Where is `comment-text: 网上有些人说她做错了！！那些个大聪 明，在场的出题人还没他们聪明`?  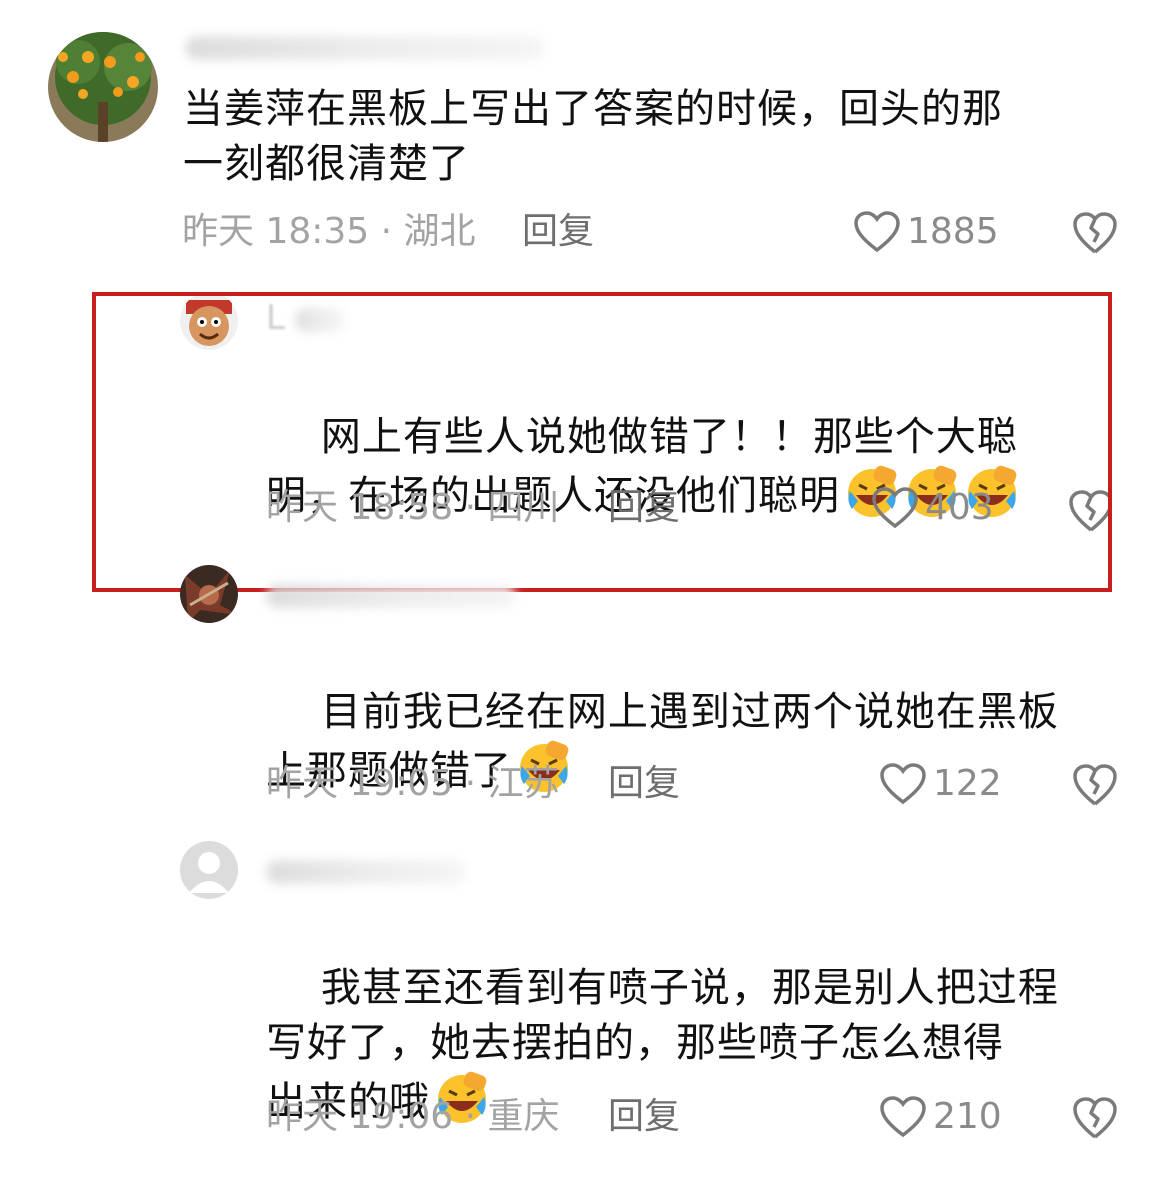
comment-text: 网上有些人说她做错了！！那些个大聪 明，在场的出题人还没他们聪明 is located at coordinates (691, 467).